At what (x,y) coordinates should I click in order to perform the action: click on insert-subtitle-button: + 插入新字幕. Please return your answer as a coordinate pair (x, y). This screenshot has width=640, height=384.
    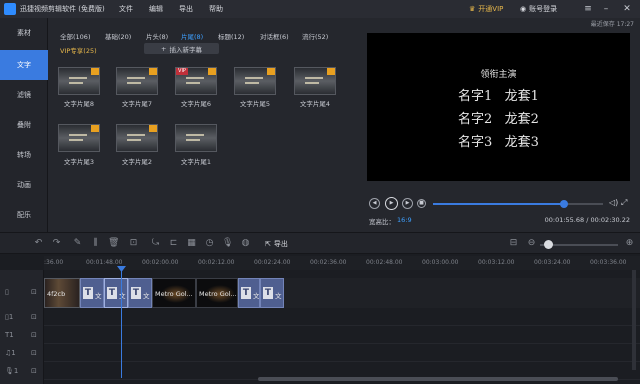
    Looking at the image, I should click on (181, 48).